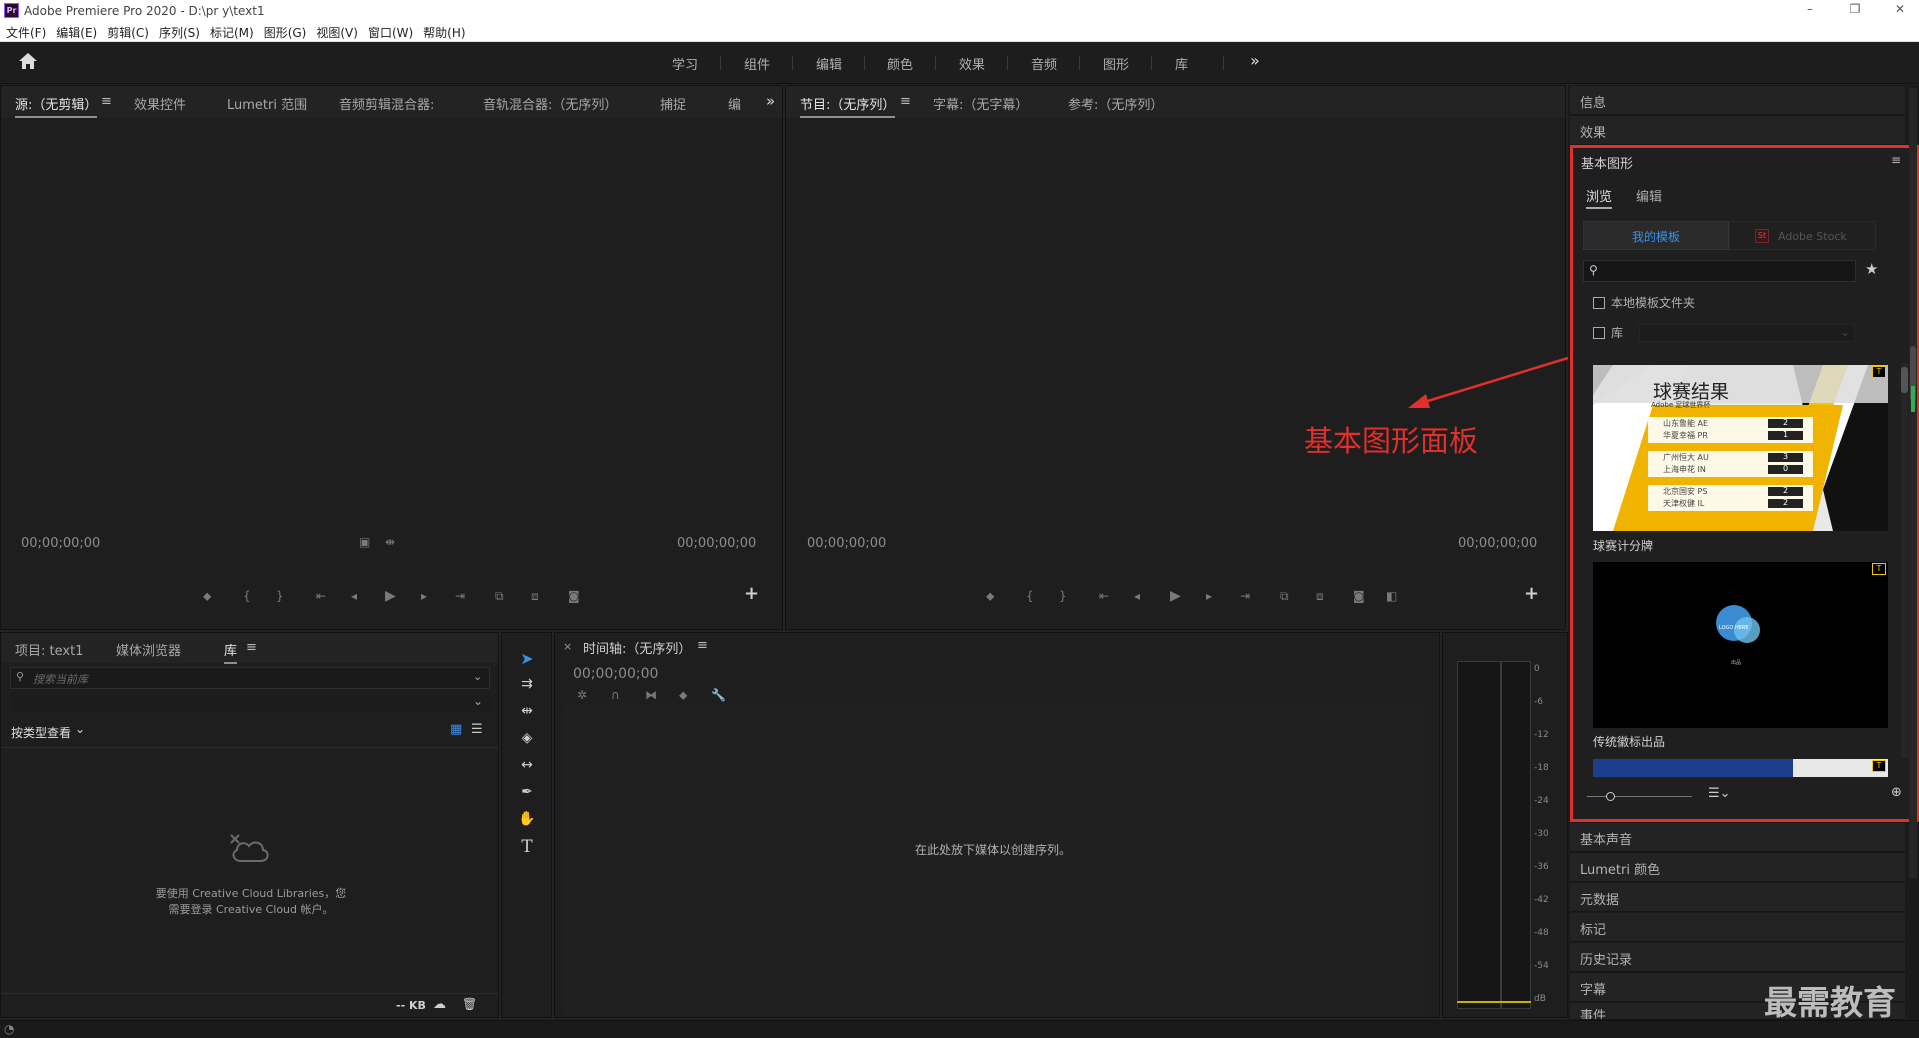 This screenshot has width=1919, height=1038. Describe the element at coordinates (127, 31) in the screenshot. I see `menu-clip: 剪辑(C)` at that location.